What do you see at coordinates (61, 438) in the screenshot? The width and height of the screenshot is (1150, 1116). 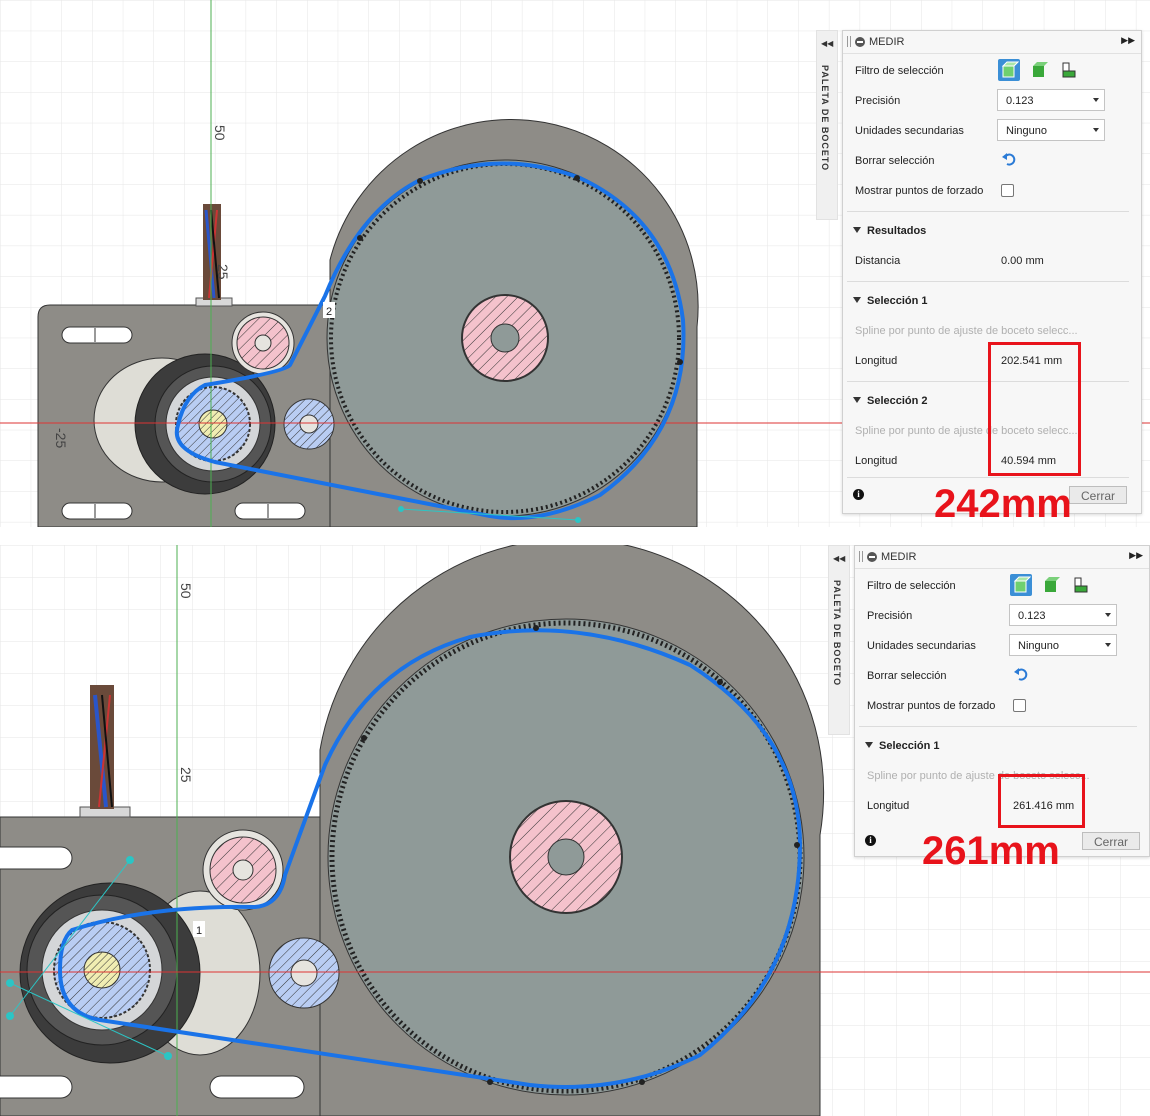 I see `axis-label-neg25: -25` at bounding box center [61, 438].